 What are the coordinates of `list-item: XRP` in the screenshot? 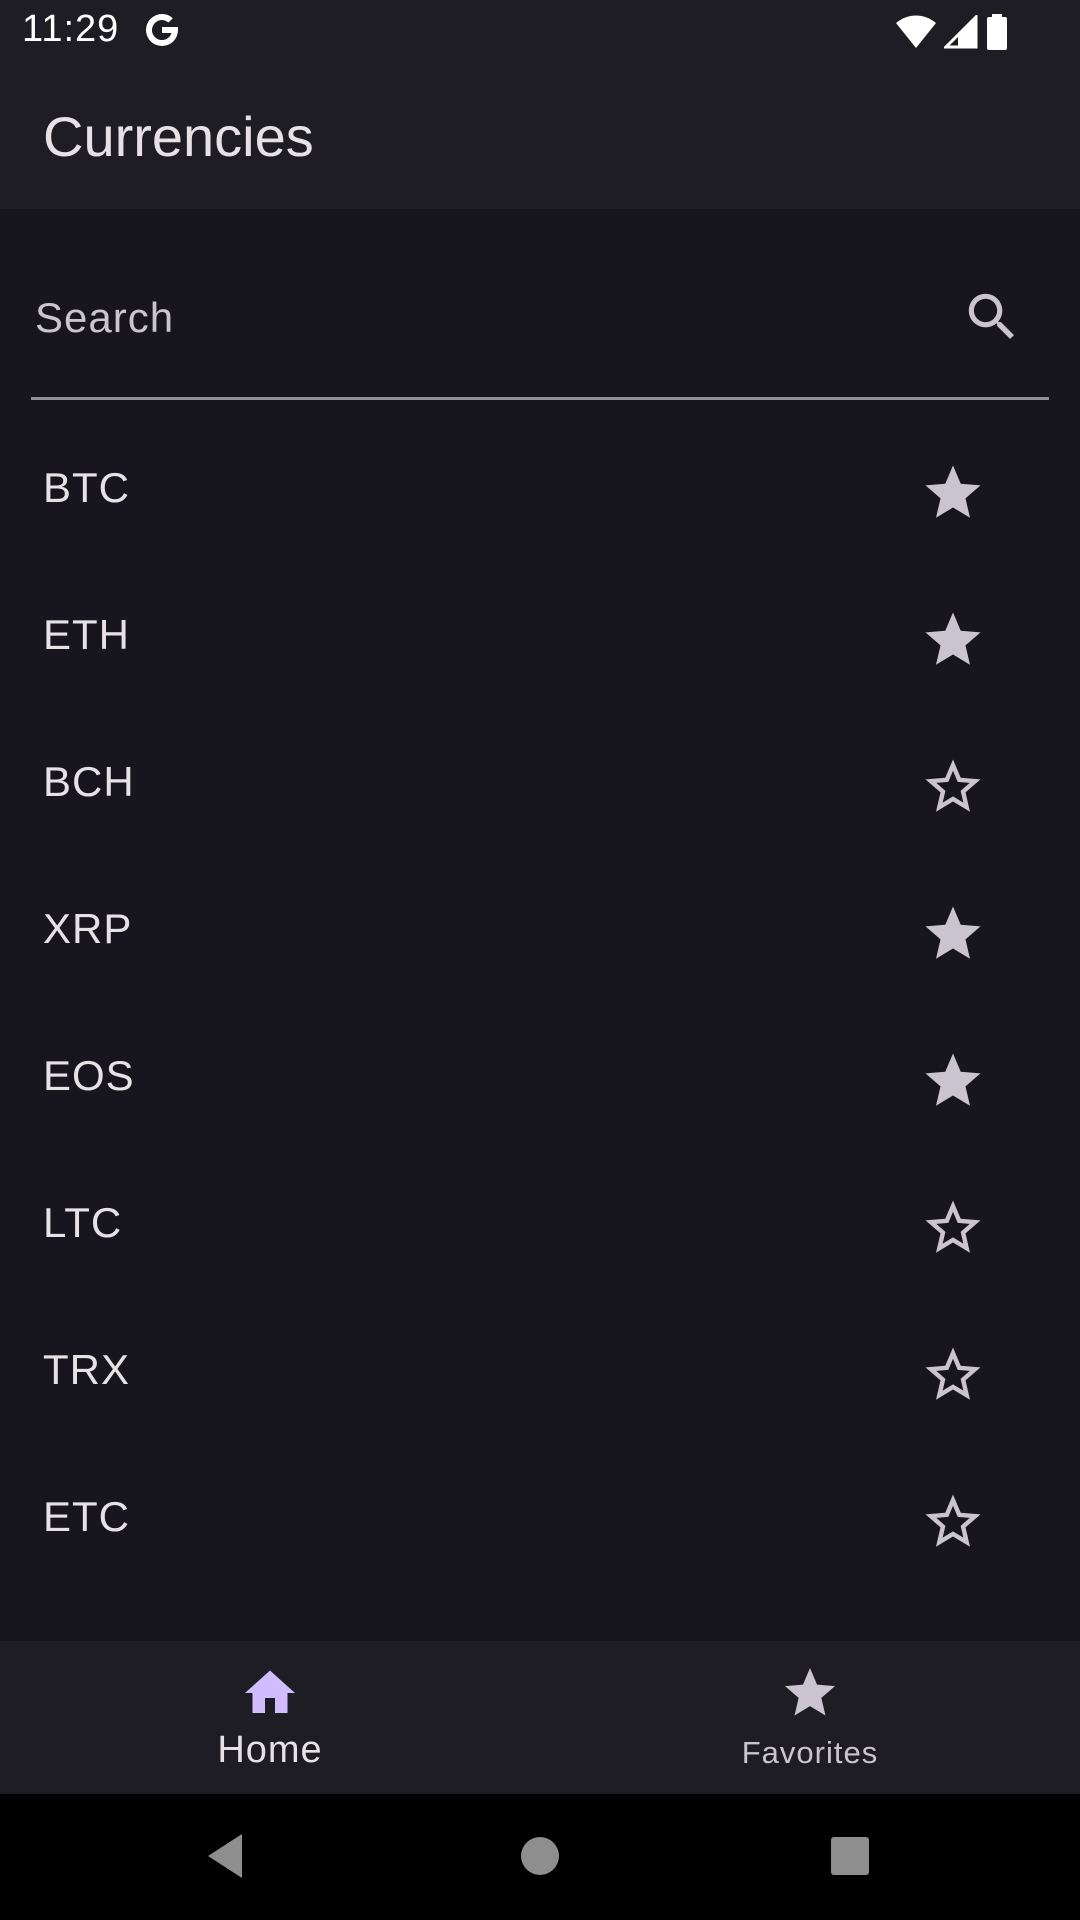 It's located at (540, 932).